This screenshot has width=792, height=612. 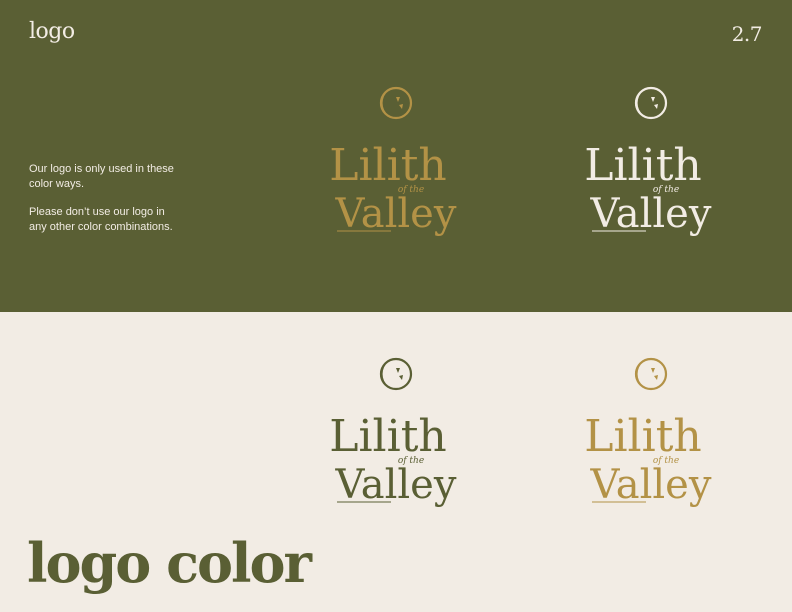 I want to click on logo-gold-on-cream: Lilith of the Valley, so click(x=651, y=435).